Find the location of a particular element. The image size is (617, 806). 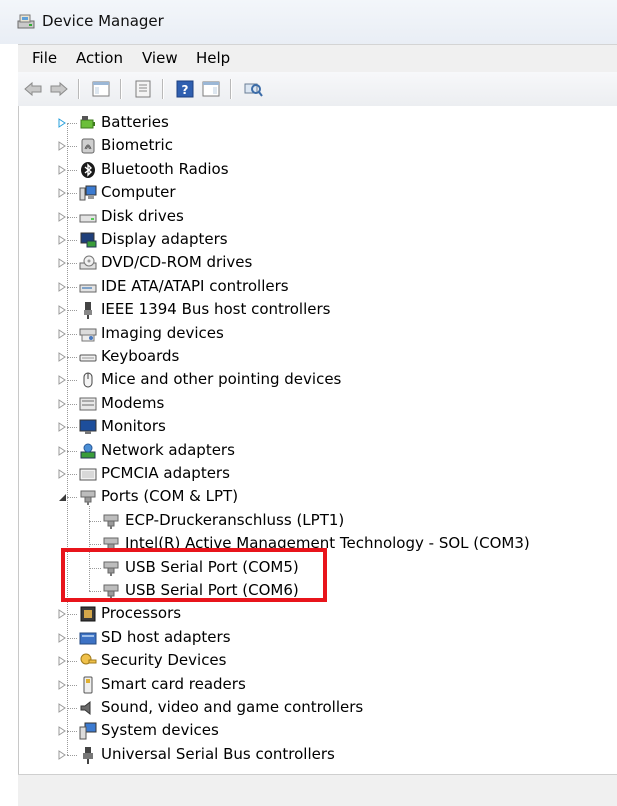

tree-category: Bluetooth Radios is located at coordinates (314, 170).